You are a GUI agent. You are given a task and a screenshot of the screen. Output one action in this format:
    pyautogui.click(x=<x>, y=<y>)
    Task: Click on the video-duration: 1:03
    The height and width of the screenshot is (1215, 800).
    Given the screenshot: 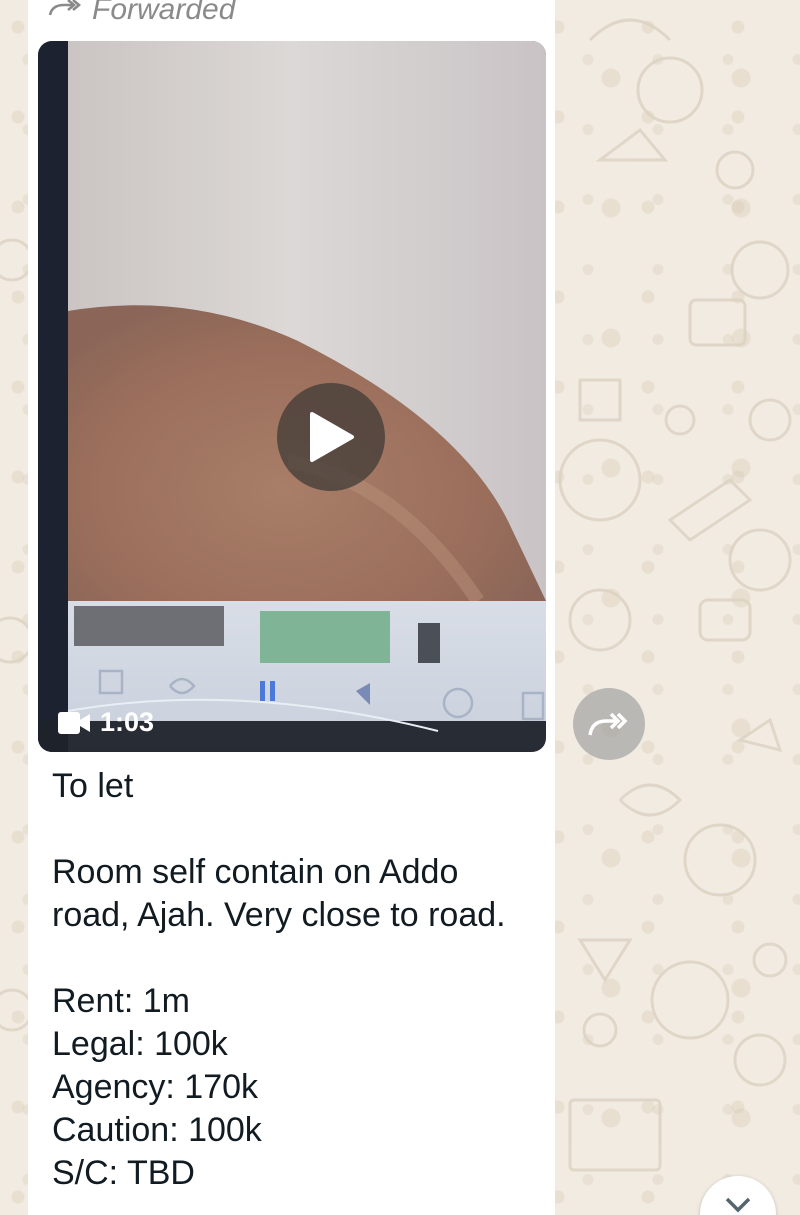 What is the action you would take?
    pyautogui.click(x=106, y=722)
    